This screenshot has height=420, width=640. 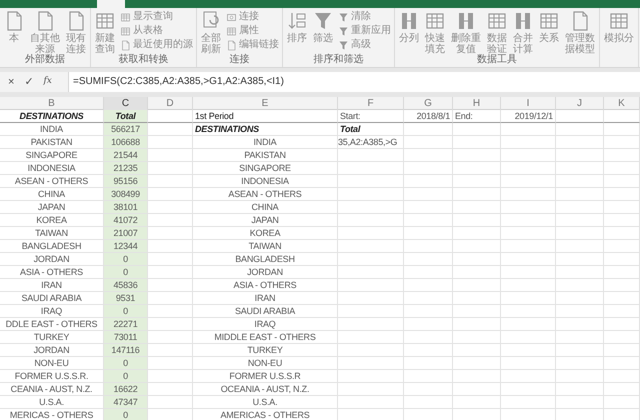 What do you see at coordinates (252, 45) in the screenshot?
I see `ribbon-button: 编辑链接` at bounding box center [252, 45].